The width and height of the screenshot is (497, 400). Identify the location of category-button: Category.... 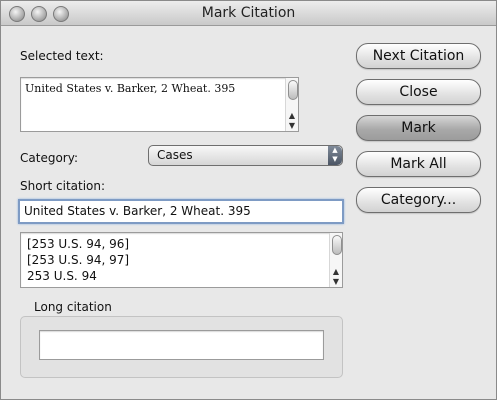
(418, 200).